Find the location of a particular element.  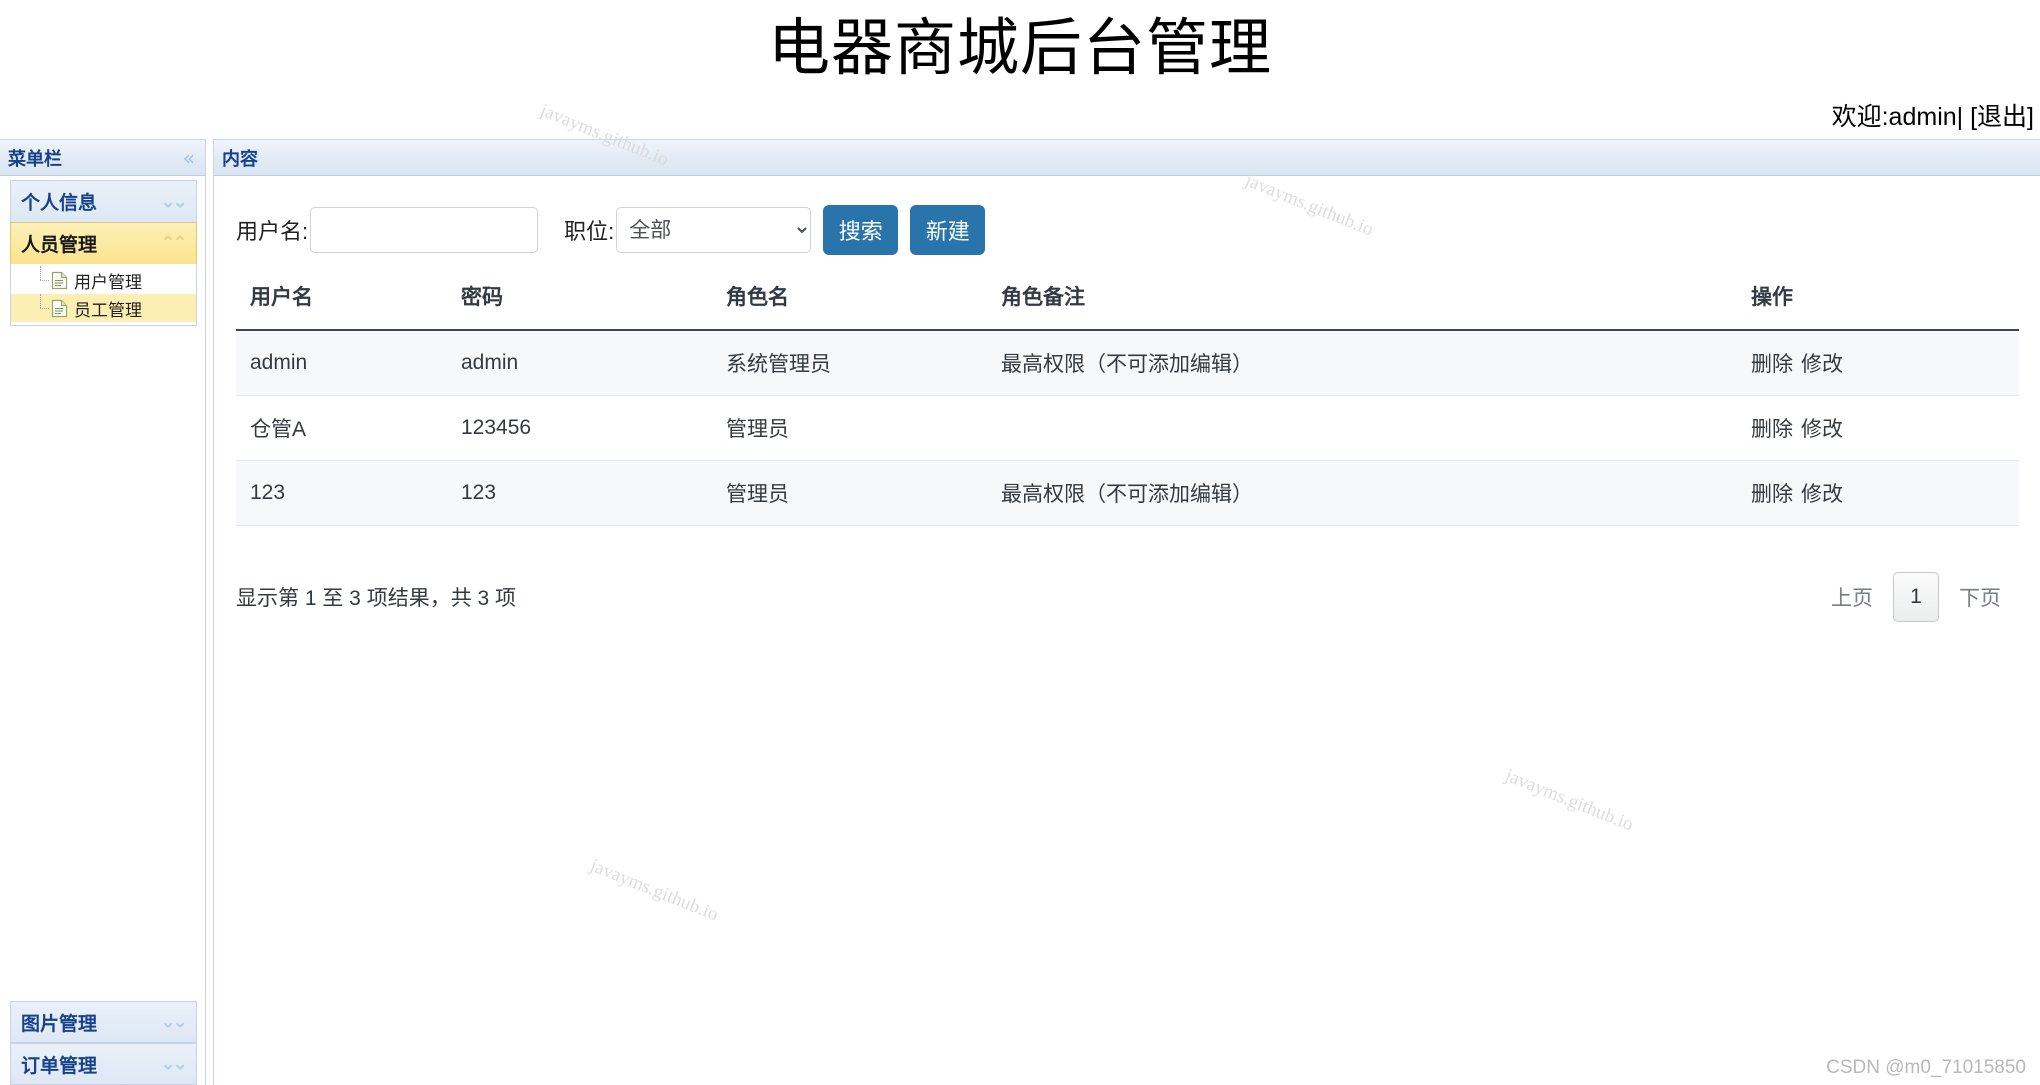

sidebar-panel-header: 菜单栏 « is located at coordinates (102, 157).